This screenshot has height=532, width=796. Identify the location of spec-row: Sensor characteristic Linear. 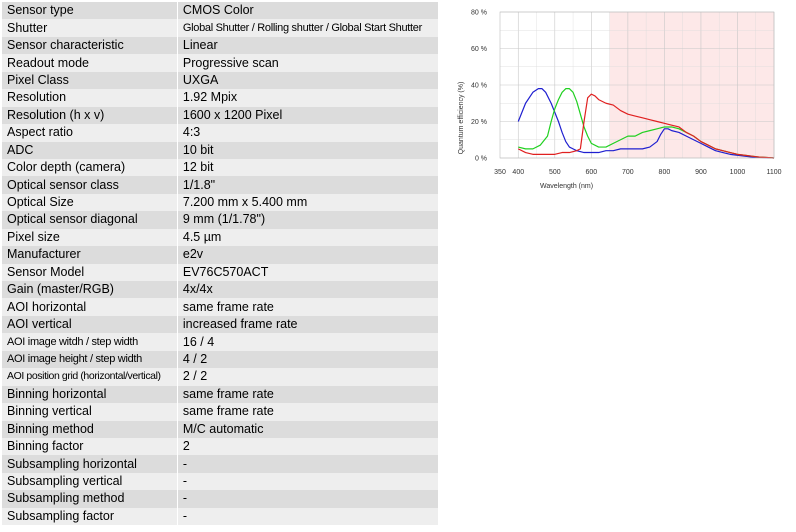
(220, 45).